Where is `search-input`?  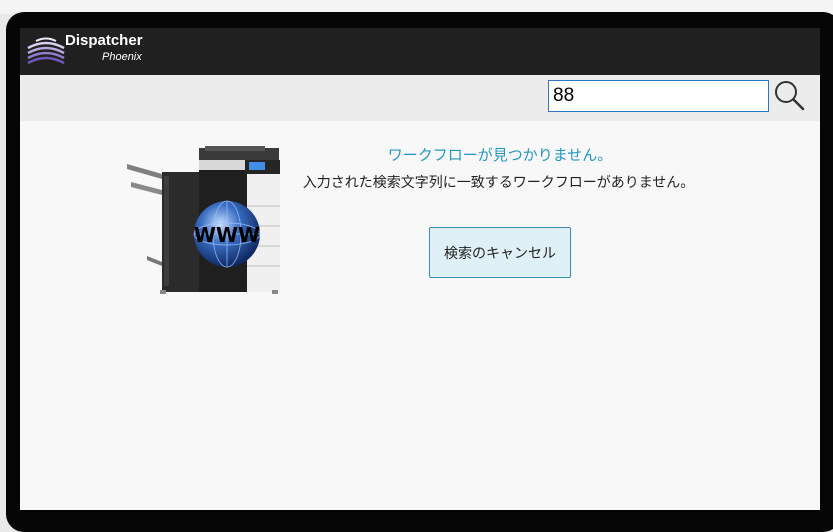 search-input is located at coordinates (658, 96).